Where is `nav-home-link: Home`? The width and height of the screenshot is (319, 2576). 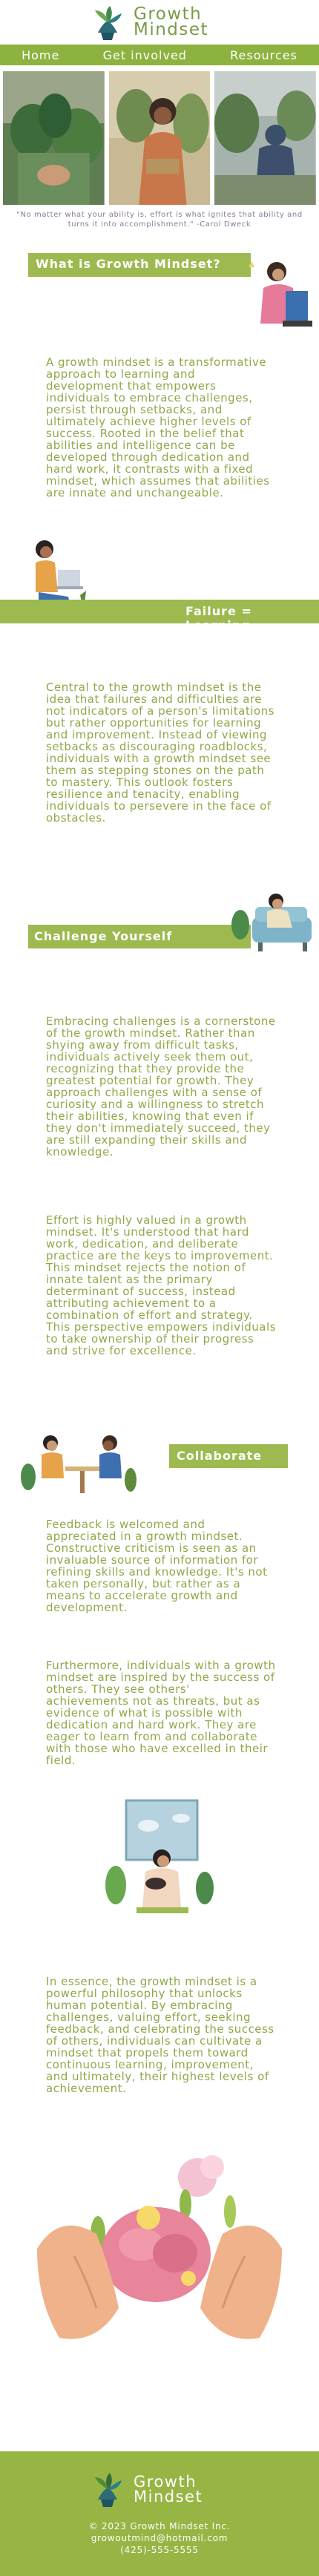 nav-home-link: Home is located at coordinates (40, 55).